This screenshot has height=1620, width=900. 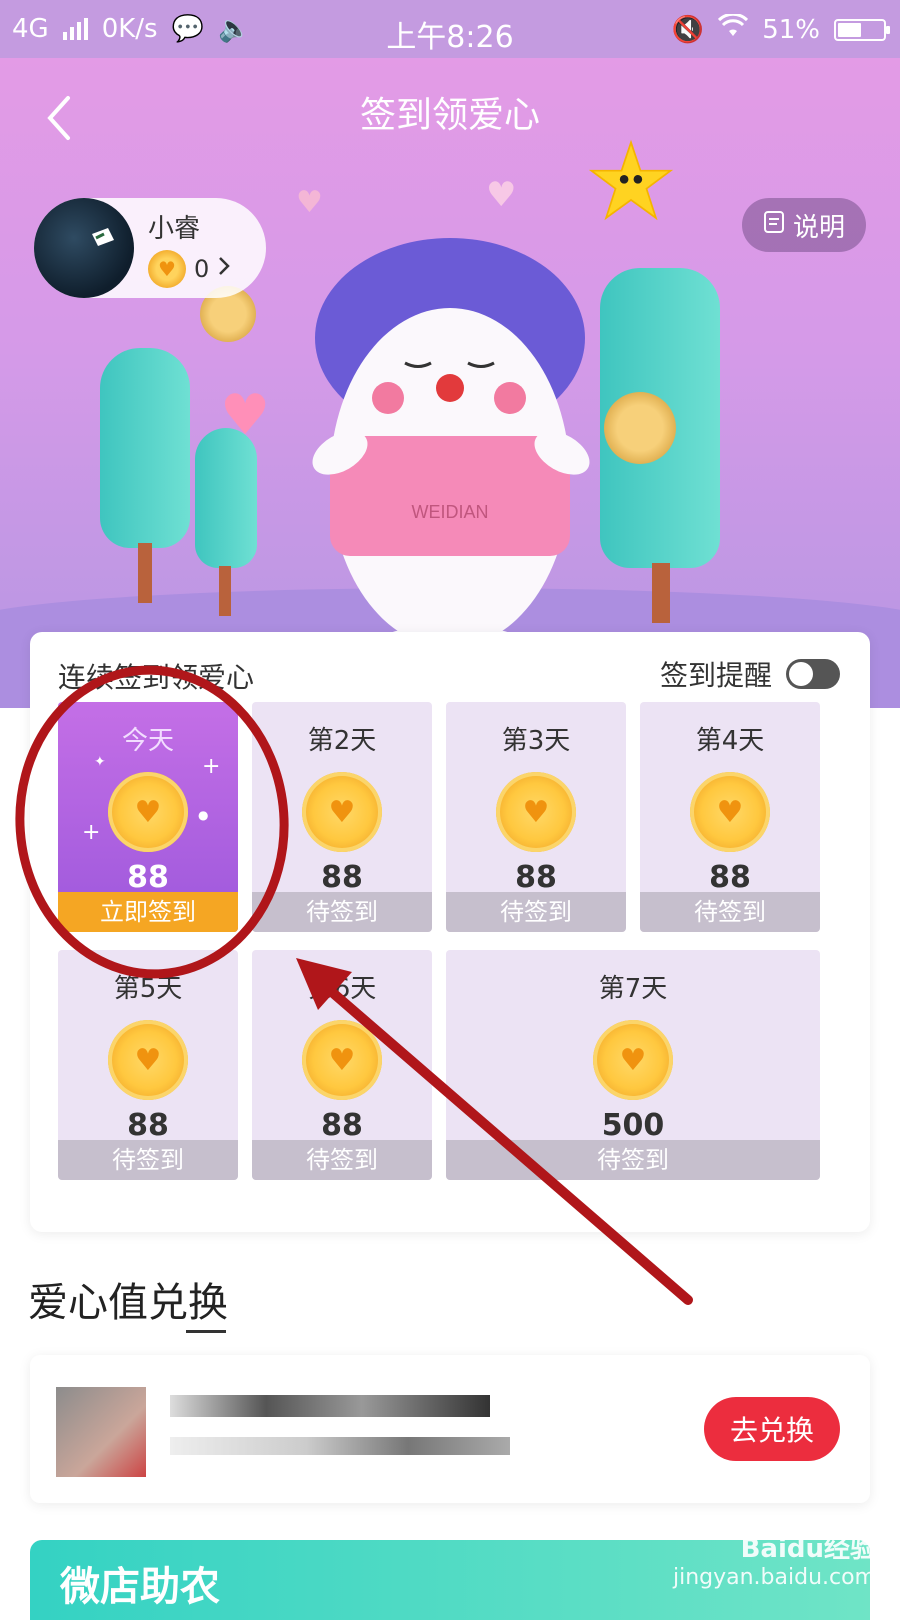 What do you see at coordinates (633, 1125) in the screenshot?
I see `day-amount: 500` at bounding box center [633, 1125].